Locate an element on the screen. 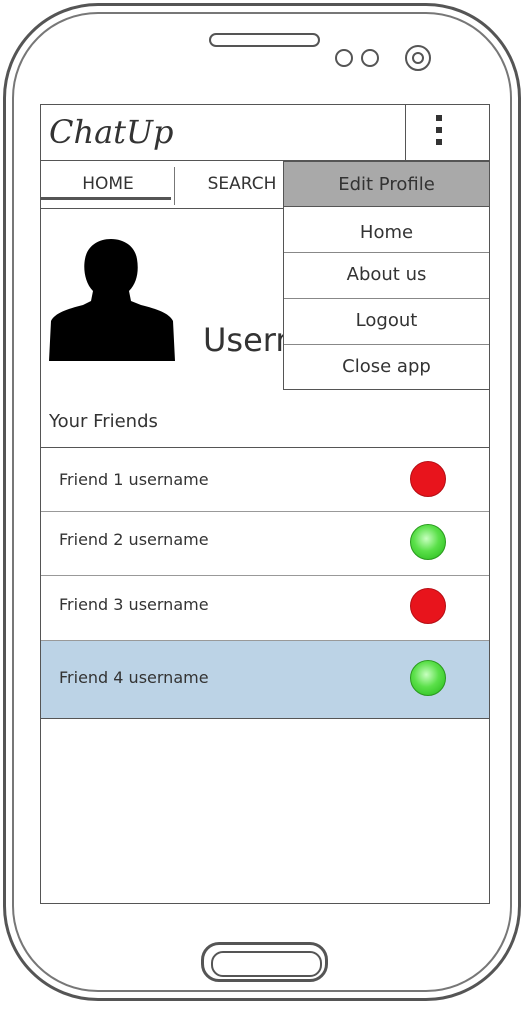 Image resolution: width=530 pixels, height=1010 pixels. friend-row-3: Friend 3 username is located at coordinates (265, 608).